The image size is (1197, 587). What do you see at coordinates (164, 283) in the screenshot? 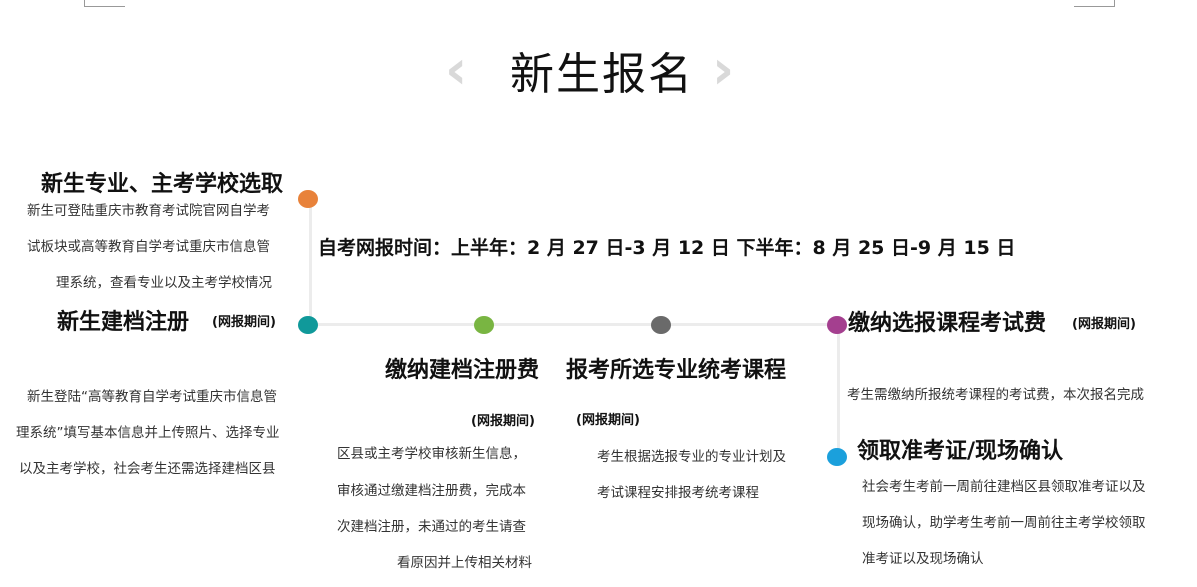
I see `step1-line3: 理系统，查看专业以及主考学校情况` at bounding box center [164, 283].